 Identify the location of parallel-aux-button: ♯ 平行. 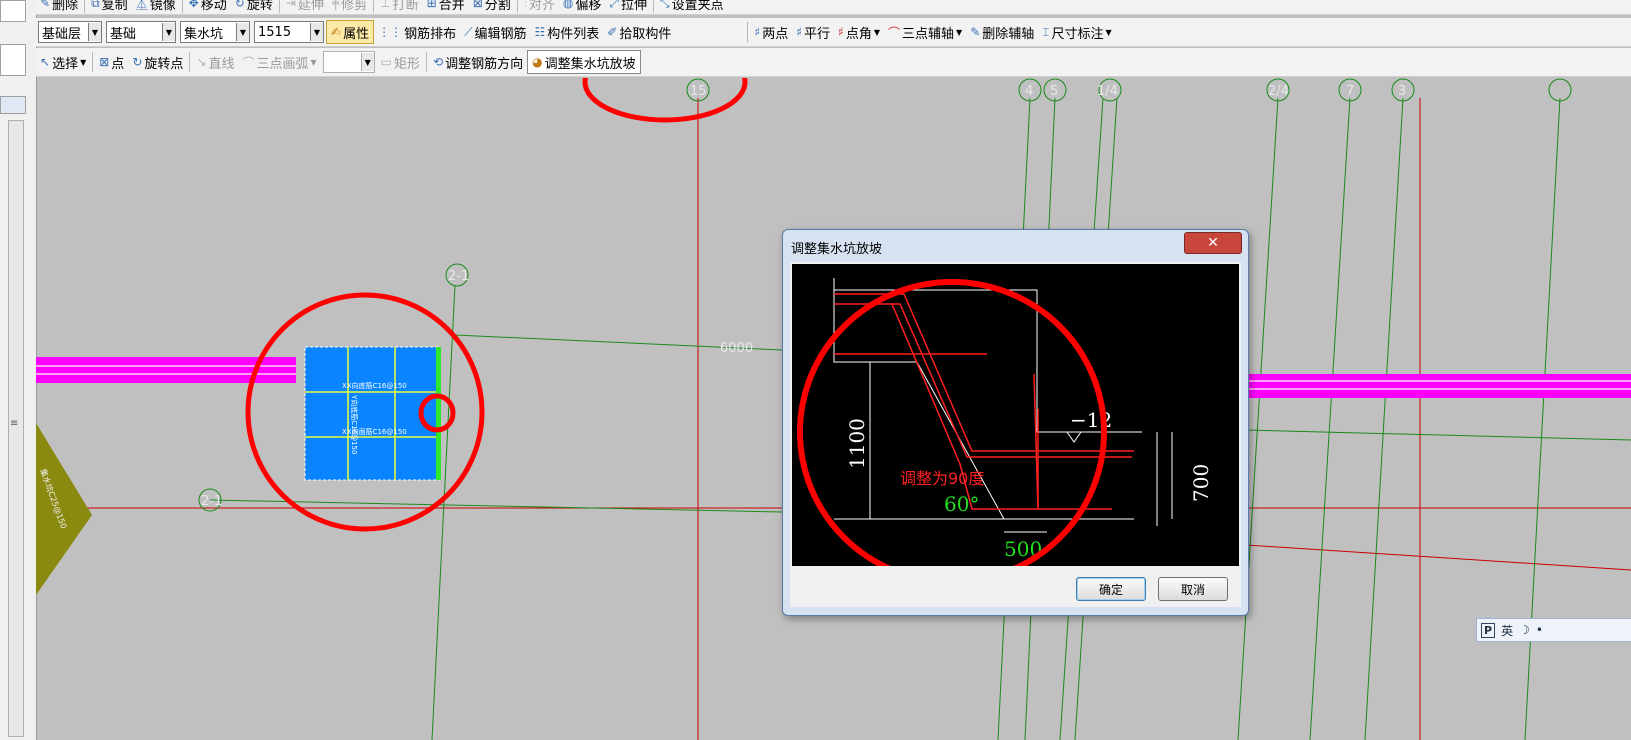
(813, 32).